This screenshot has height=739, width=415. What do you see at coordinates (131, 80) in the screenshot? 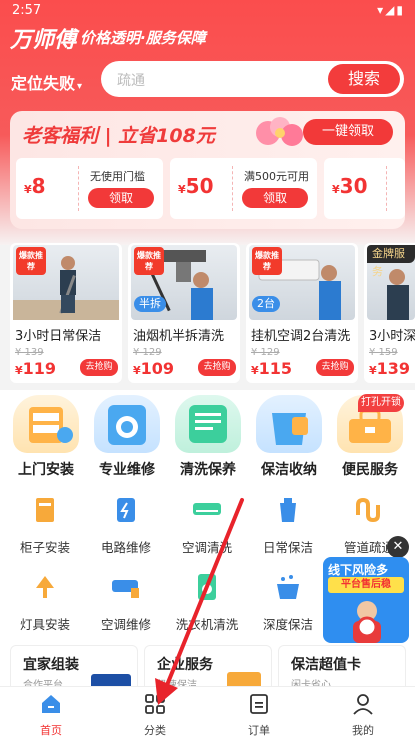
I see `search-input: 疏通` at bounding box center [131, 80].